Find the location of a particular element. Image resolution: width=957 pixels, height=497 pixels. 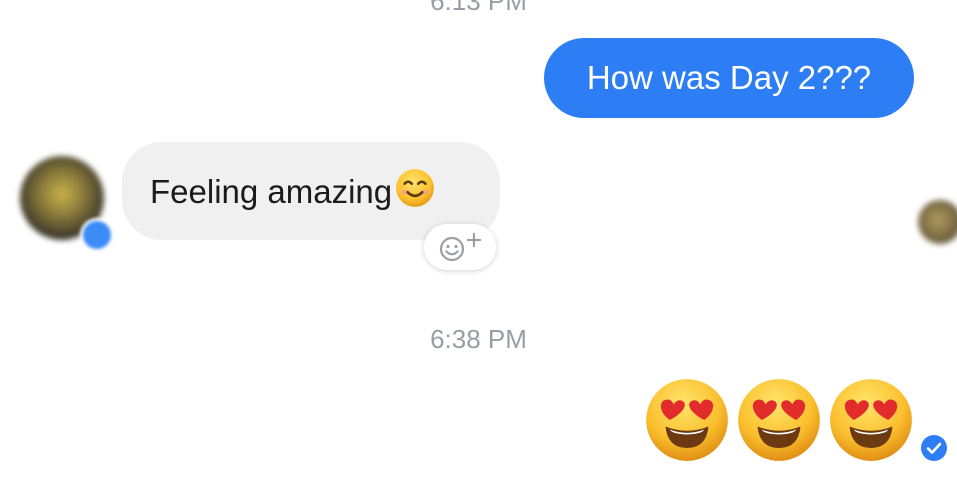

outgoing-message-bubble: How was Day 2??? is located at coordinates (729, 78).